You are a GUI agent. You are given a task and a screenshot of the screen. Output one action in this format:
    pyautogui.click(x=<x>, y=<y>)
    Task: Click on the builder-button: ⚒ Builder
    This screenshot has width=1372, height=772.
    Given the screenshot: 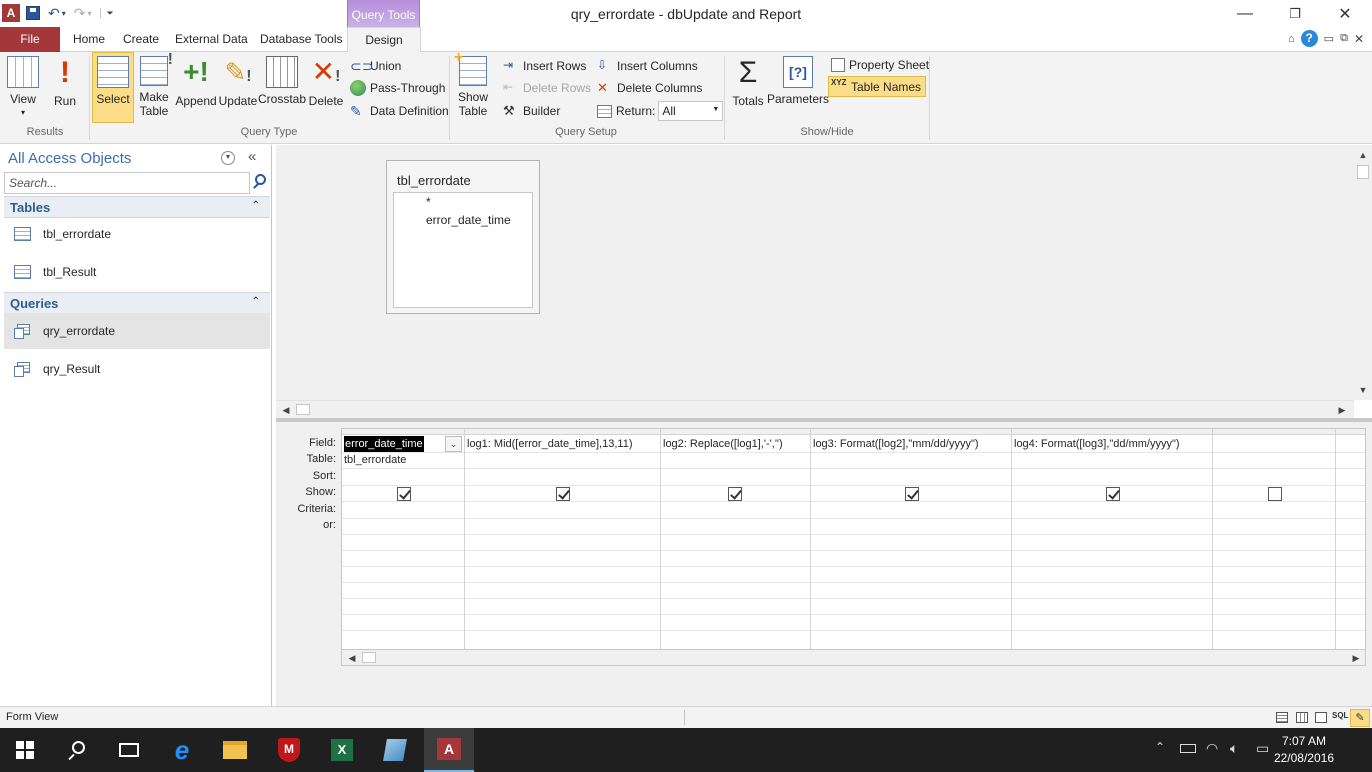 What is the action you would take?
    pyautogui.click(x=531, y=111)
    